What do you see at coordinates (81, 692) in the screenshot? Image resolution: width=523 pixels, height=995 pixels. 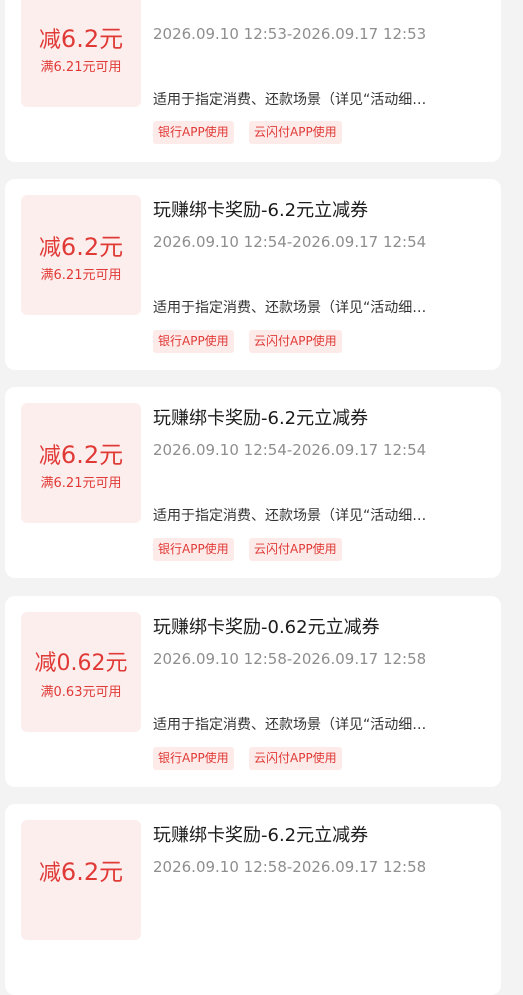 I see `coupon-condition: 满0.63元可用` at bounding box center [81, 692].